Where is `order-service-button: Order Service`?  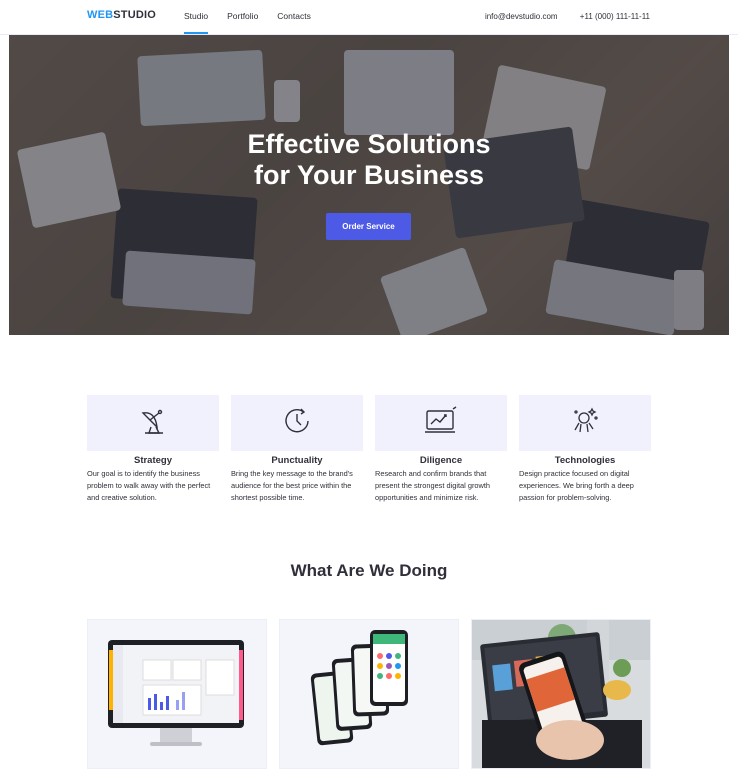
order-service-button: Order Service is located at coordinates (368, 226).